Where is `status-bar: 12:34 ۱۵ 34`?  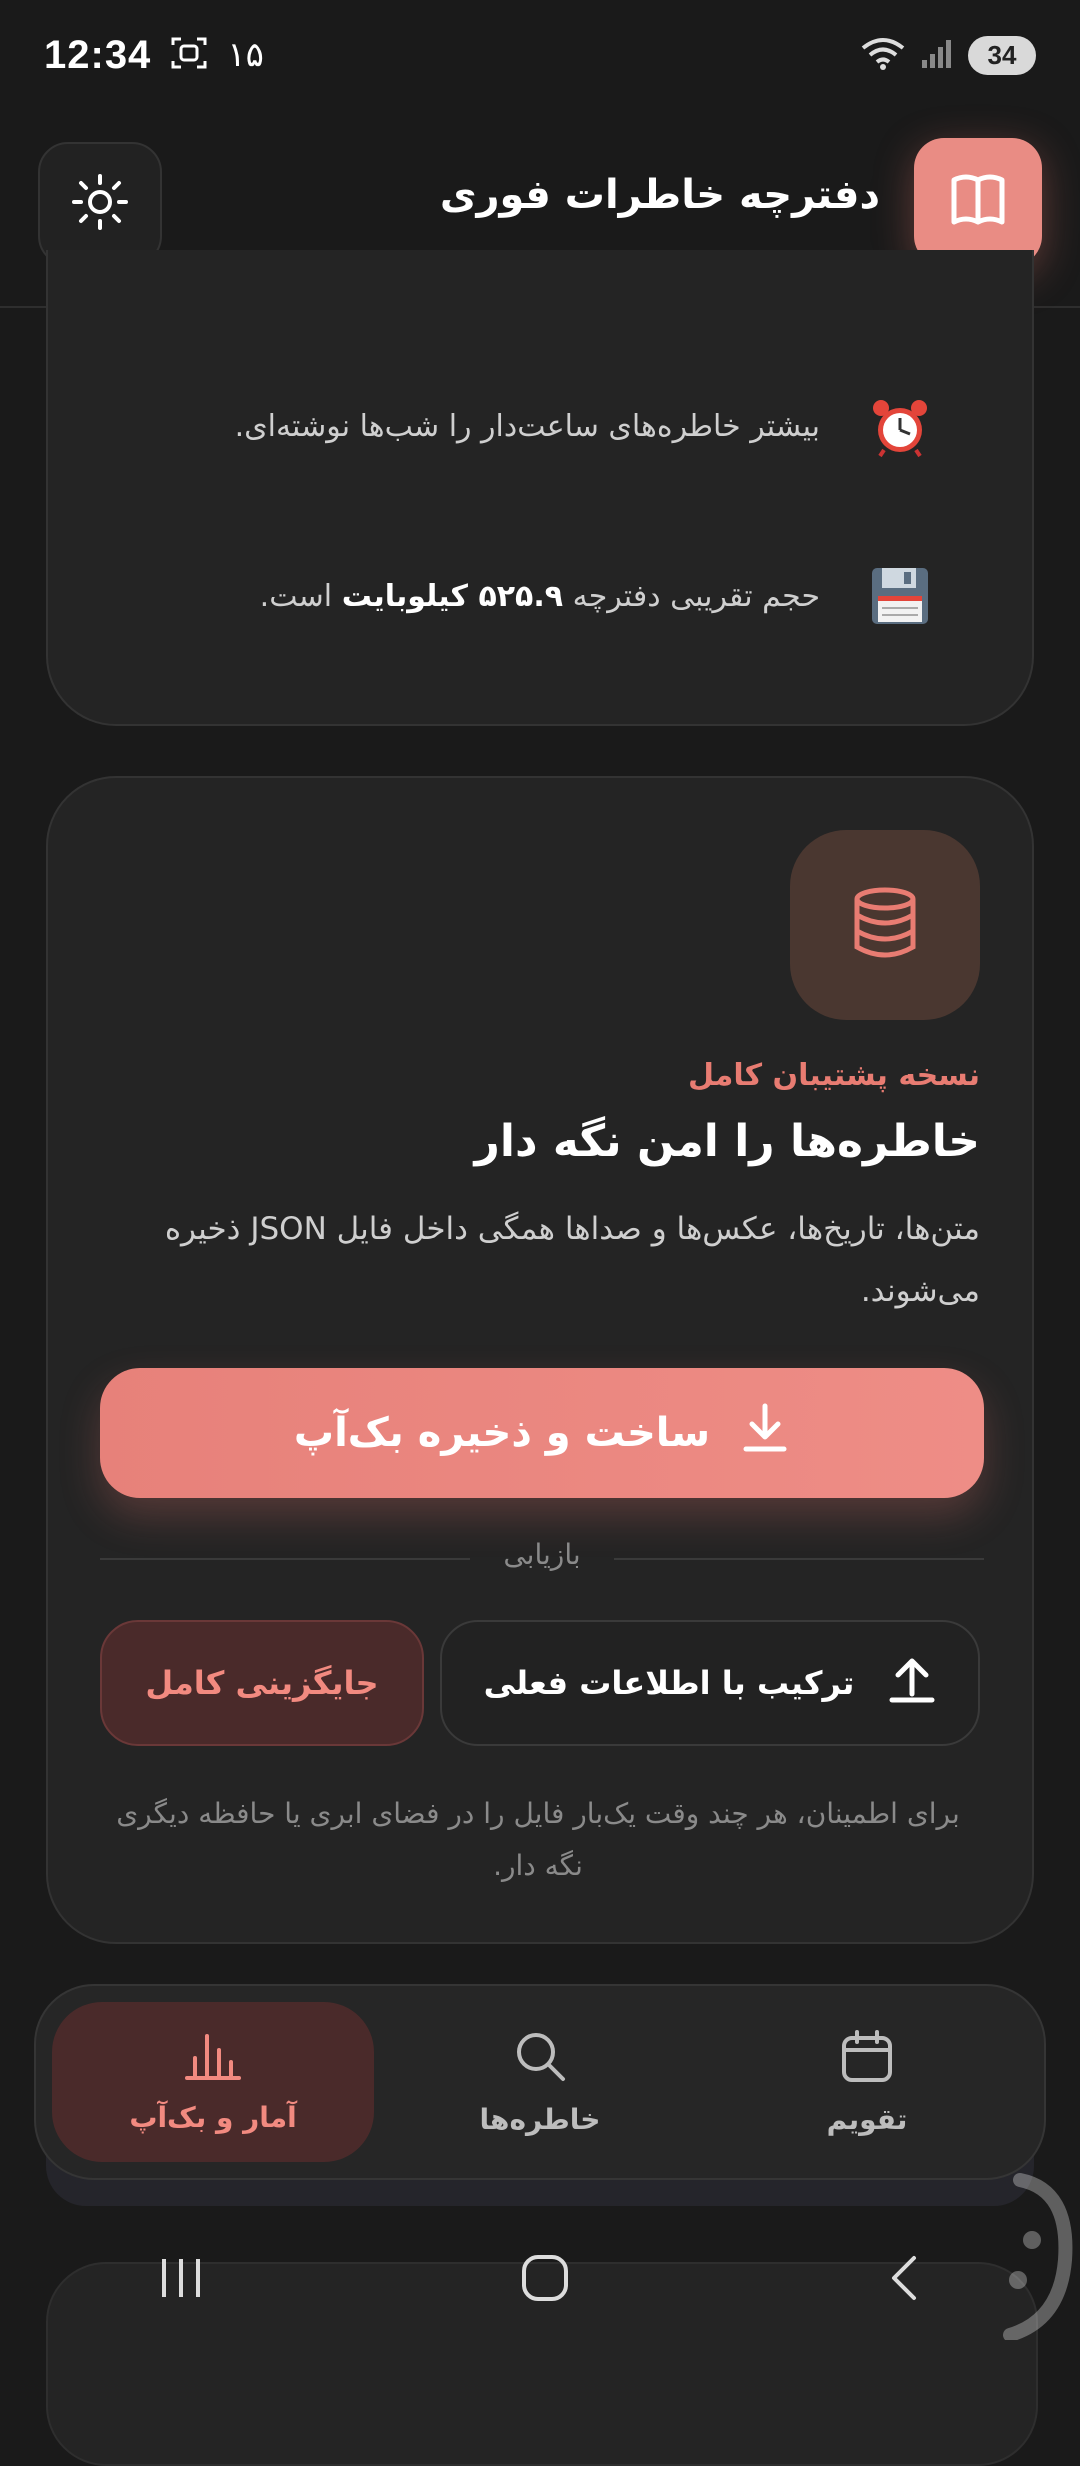 status-bar: 12:34 ۱۵ 34 is located at coordinates (540, 55).